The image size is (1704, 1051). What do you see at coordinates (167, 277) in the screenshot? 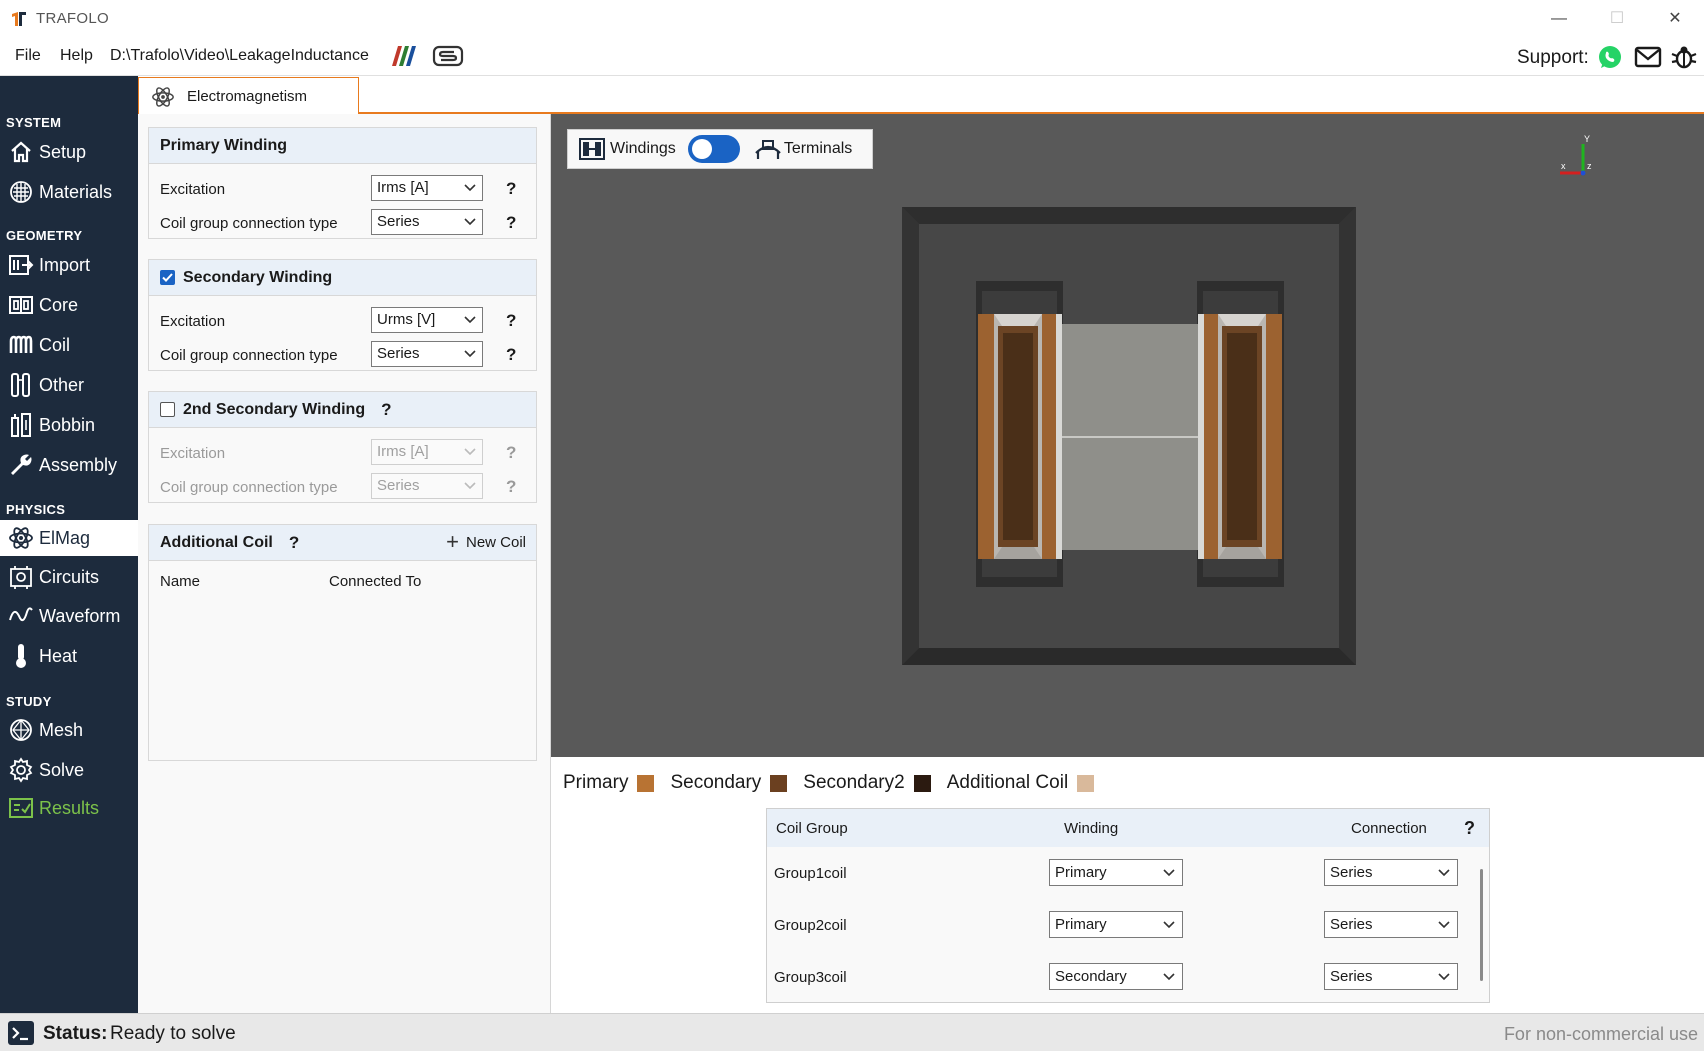
I see `secondary-winding-checkbox` at bounding box center [167, 277].